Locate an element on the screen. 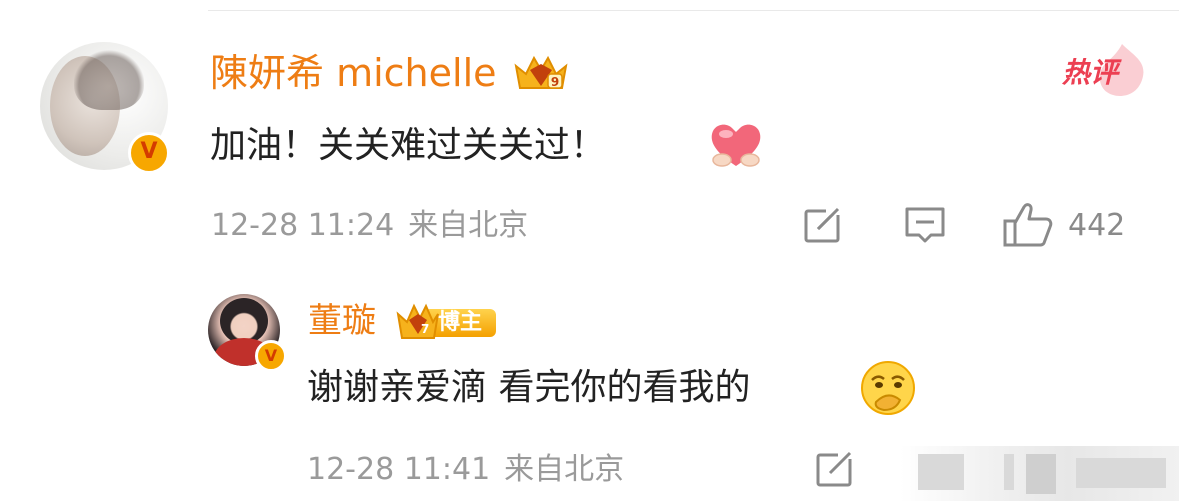  comment-timestamp: 12-28 11:24 is located at coordinates (303, 225).